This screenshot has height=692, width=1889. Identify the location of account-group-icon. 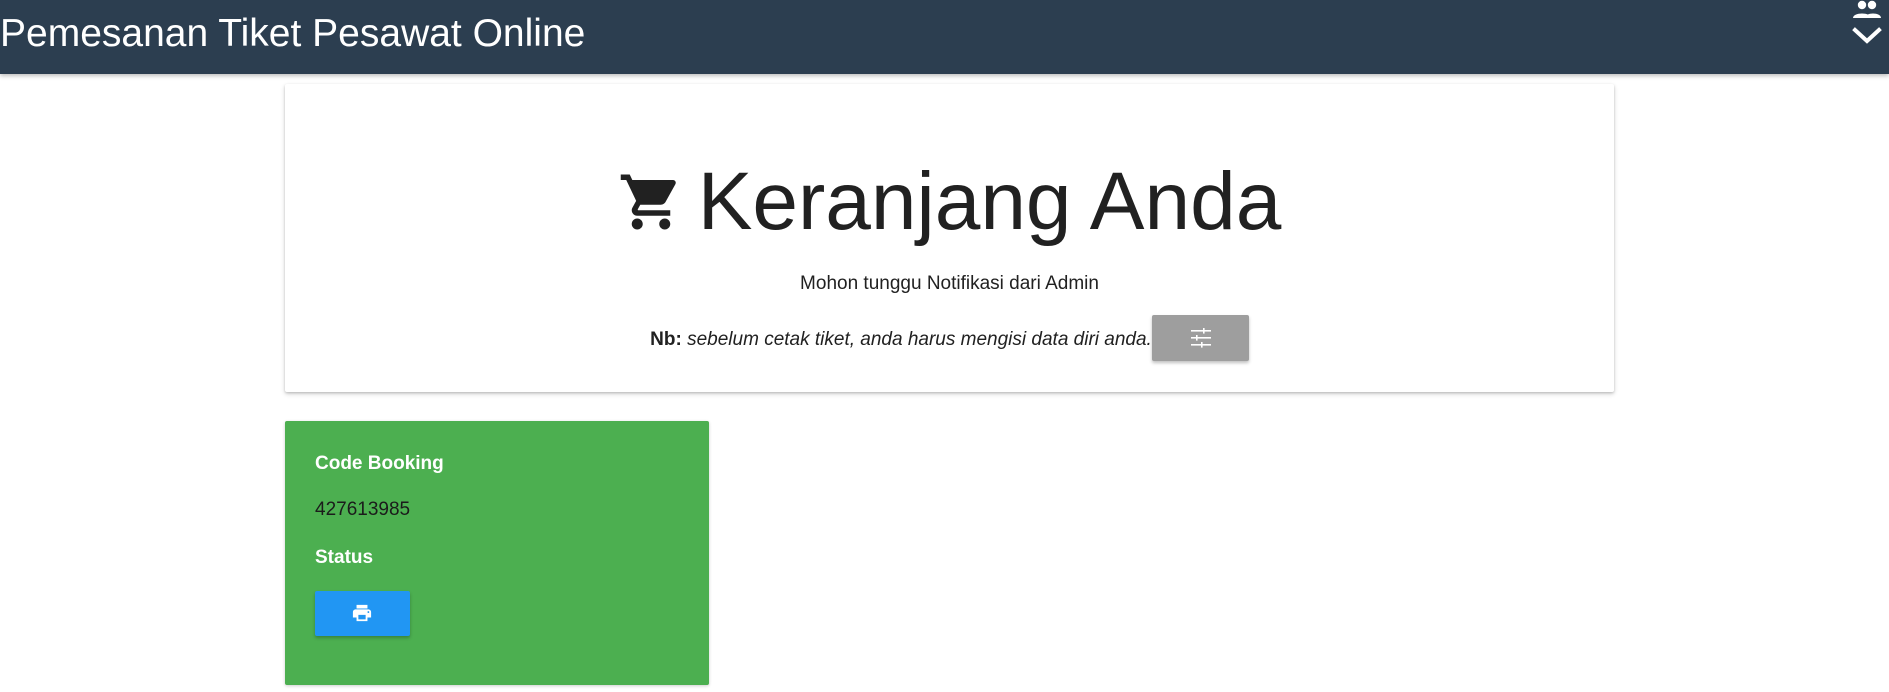
(1867, 11).